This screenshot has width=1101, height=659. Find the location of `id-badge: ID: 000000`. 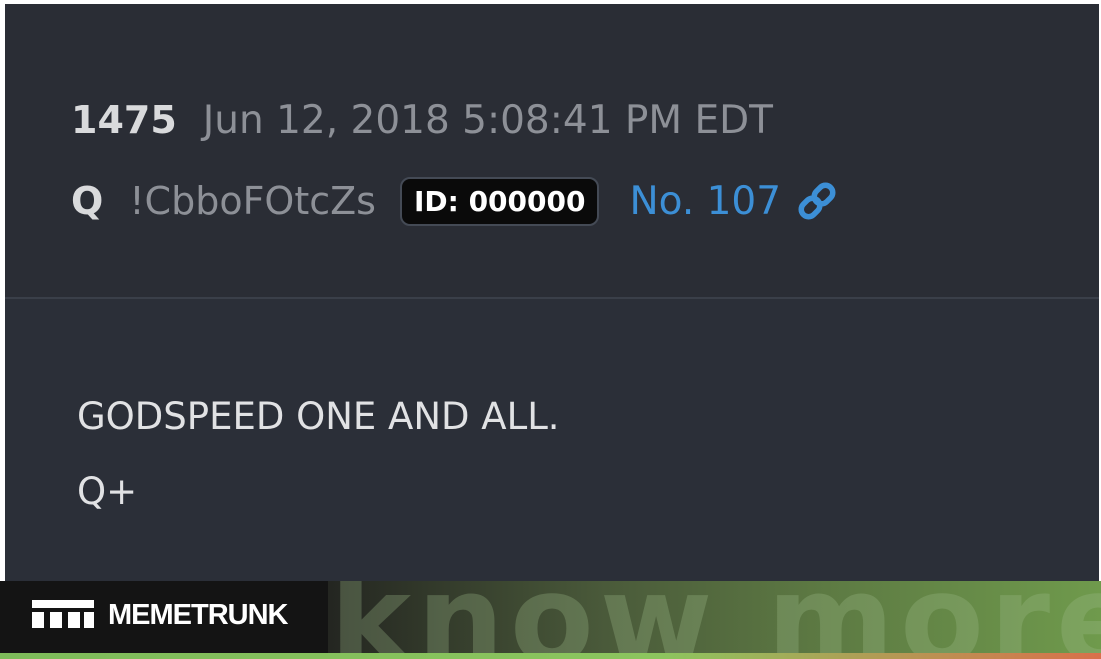

id-badge: ID: 000000 is located at coordinates (499, 201).